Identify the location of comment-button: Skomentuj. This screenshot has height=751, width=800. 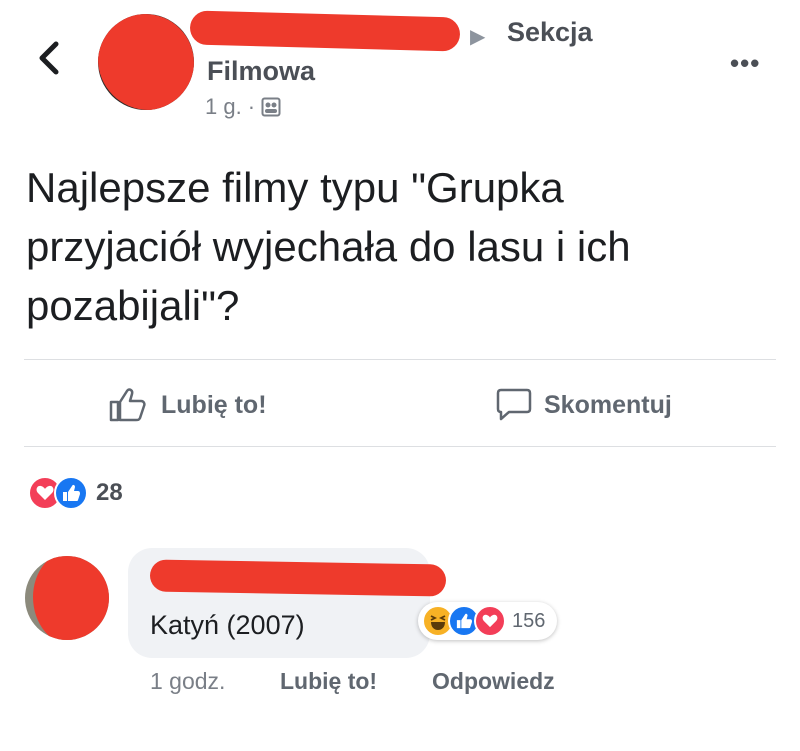
(584, 405).